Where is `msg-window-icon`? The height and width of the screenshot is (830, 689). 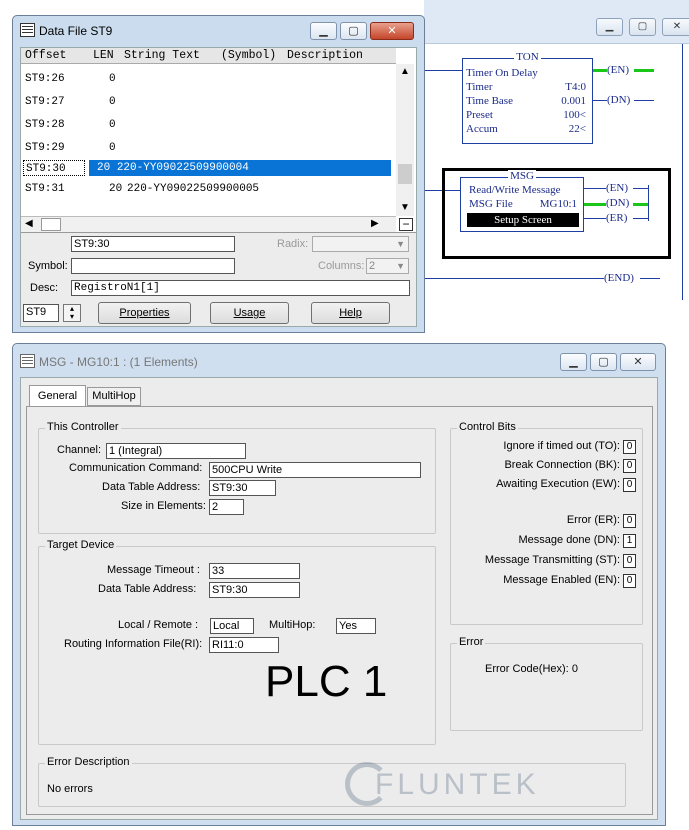
msg-window-icon is located at coordinates (27, 361).